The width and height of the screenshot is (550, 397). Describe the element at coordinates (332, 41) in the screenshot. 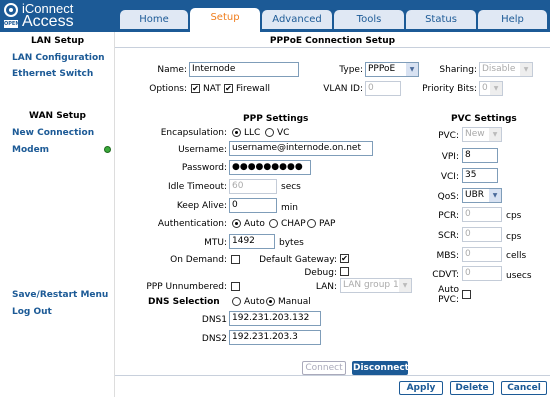

I see `page-title: PPPoE Connection Setup` at that location.